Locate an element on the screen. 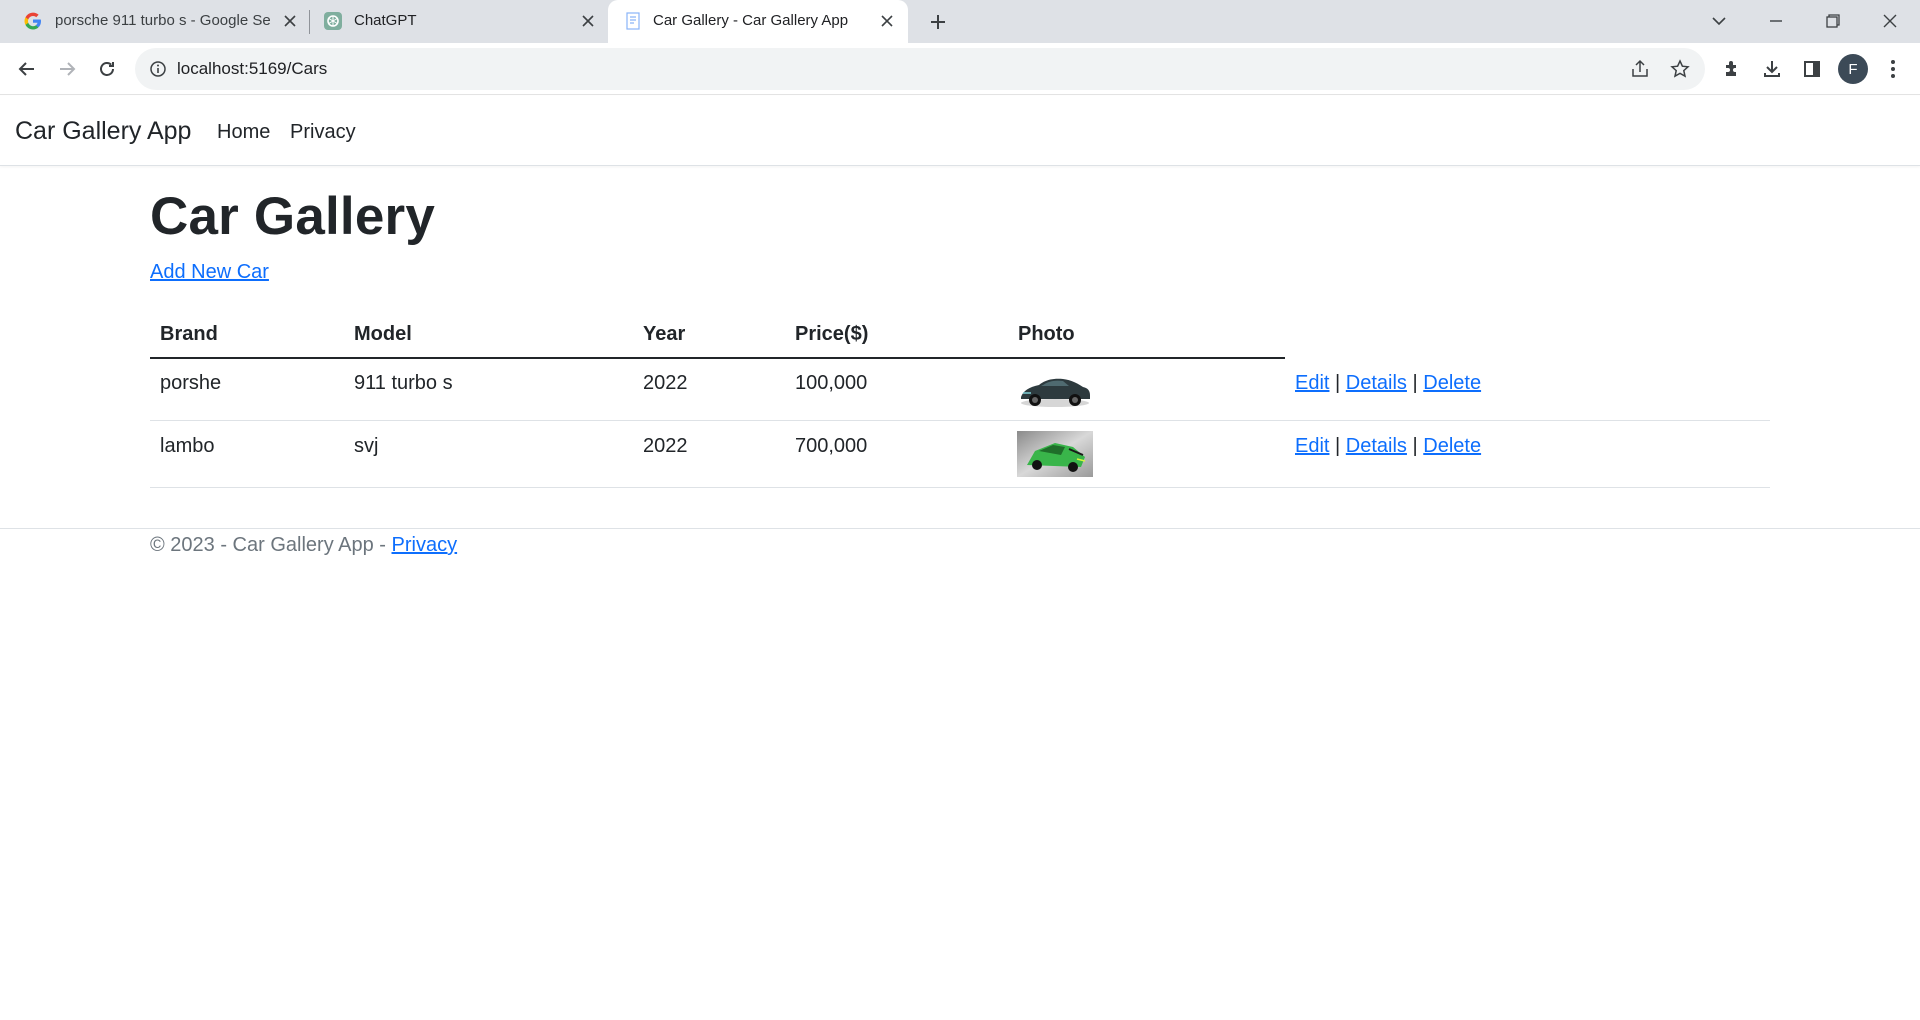  minimize-button is located at coordinates (1776, 21).